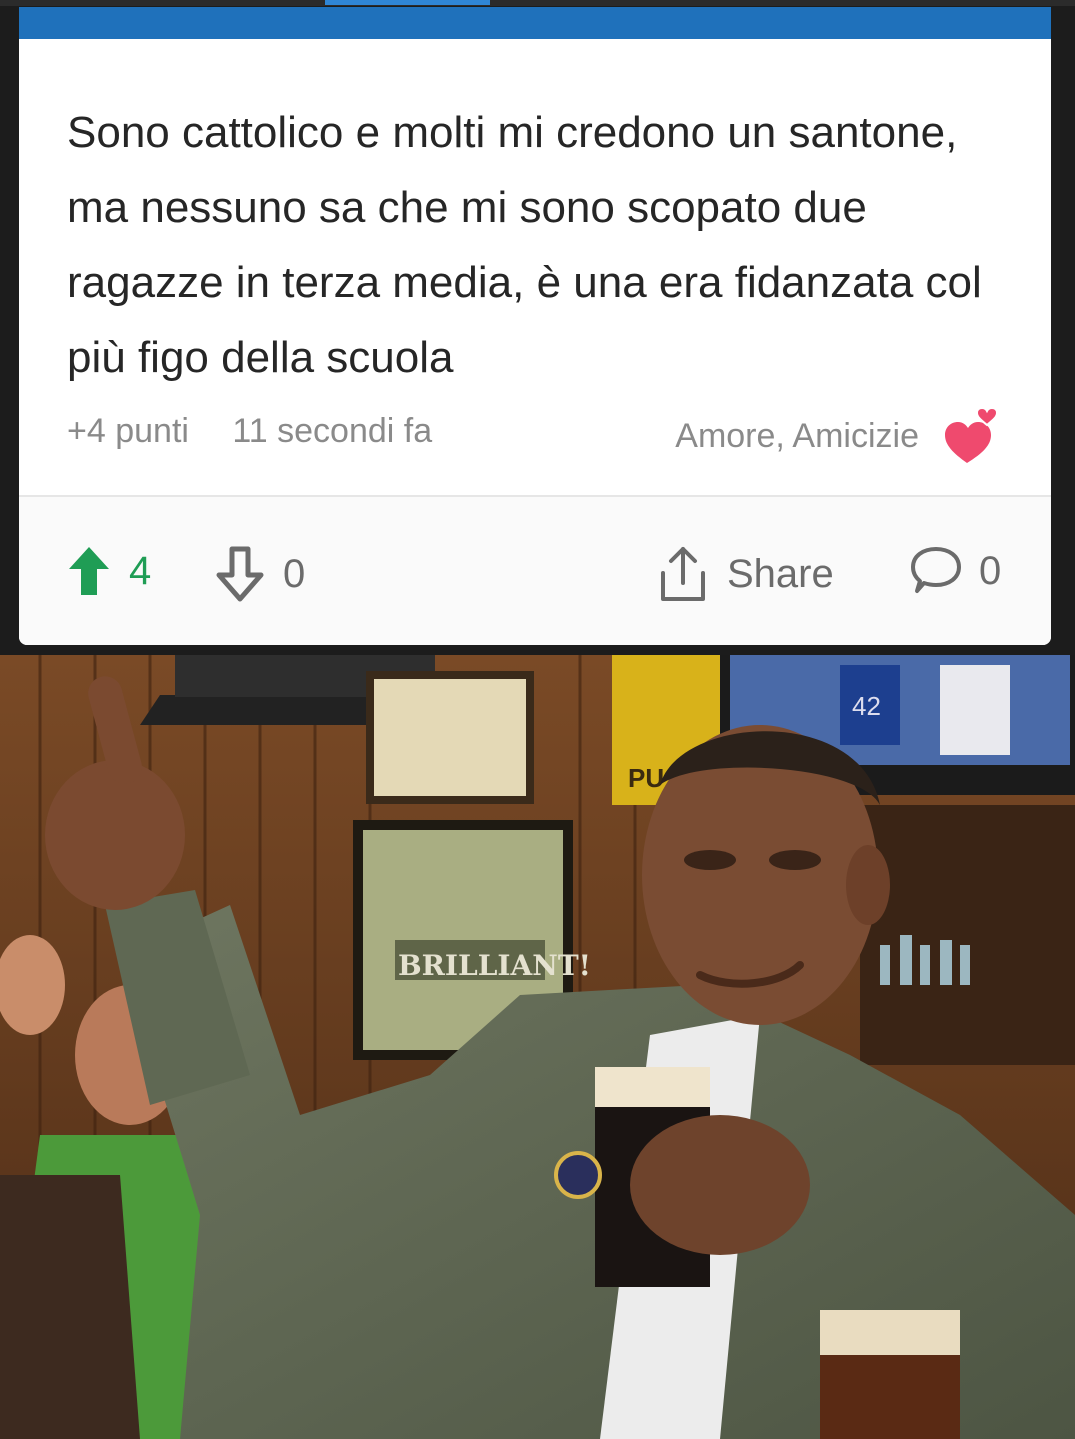 The width and height of the screenshot is (1075, 1439). What do you see at coordinates (990, 570) in the screenshot?
I see `comment-count: 0` at bounding box center [990, 570].